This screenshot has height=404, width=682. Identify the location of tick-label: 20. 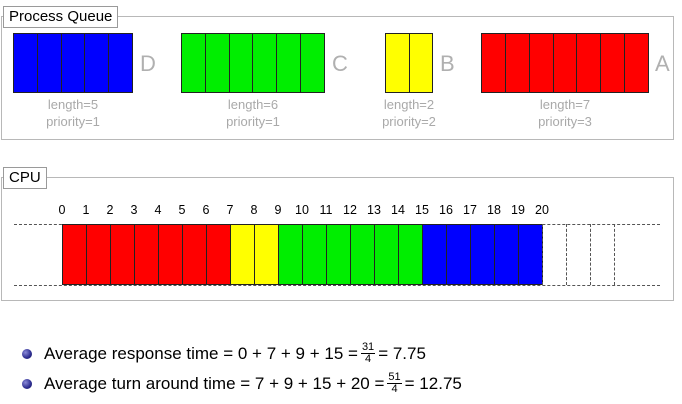
(542, 210).